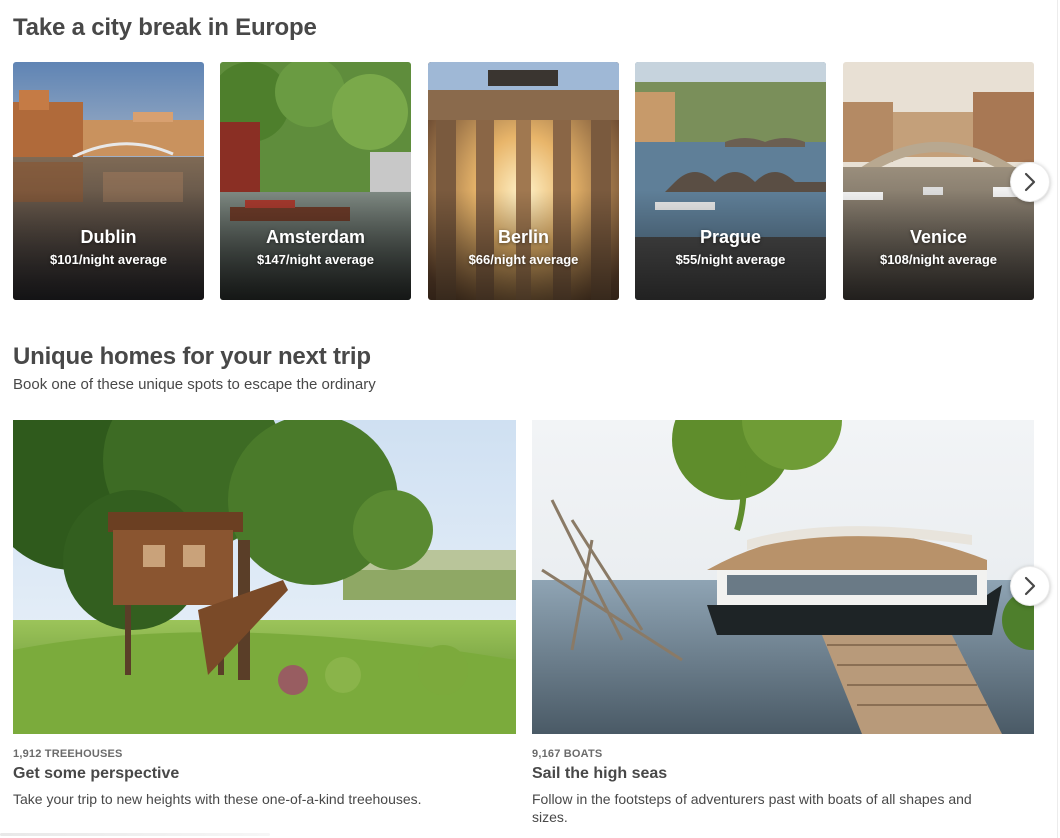 The image size is (1060, 838). I want to click on home-card-kicker: 1,912 TREEHOUSES, so click(68, 754).